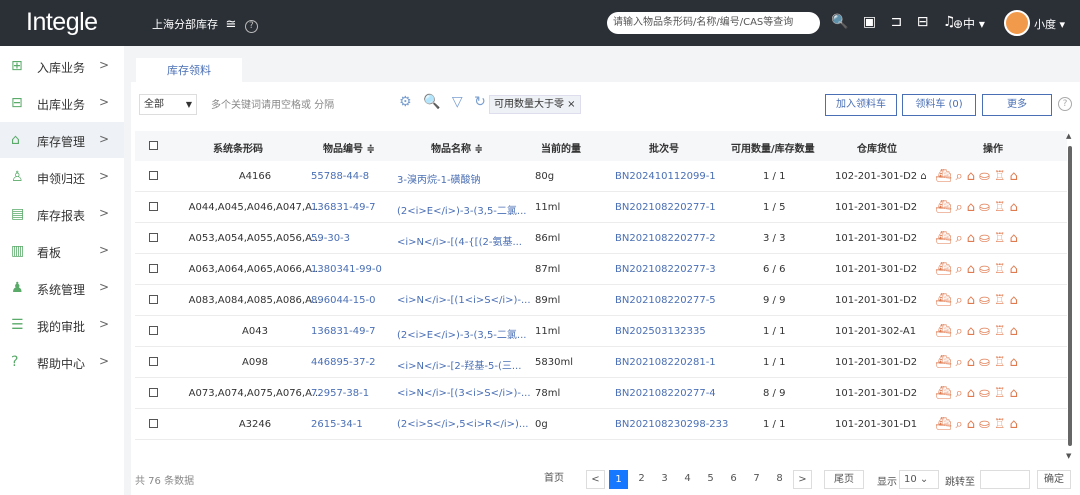 This screenshot has height=495, width=1080. Describe the element at coordinates (1017, 23) in the screenshot. I see `avatar` at that location.